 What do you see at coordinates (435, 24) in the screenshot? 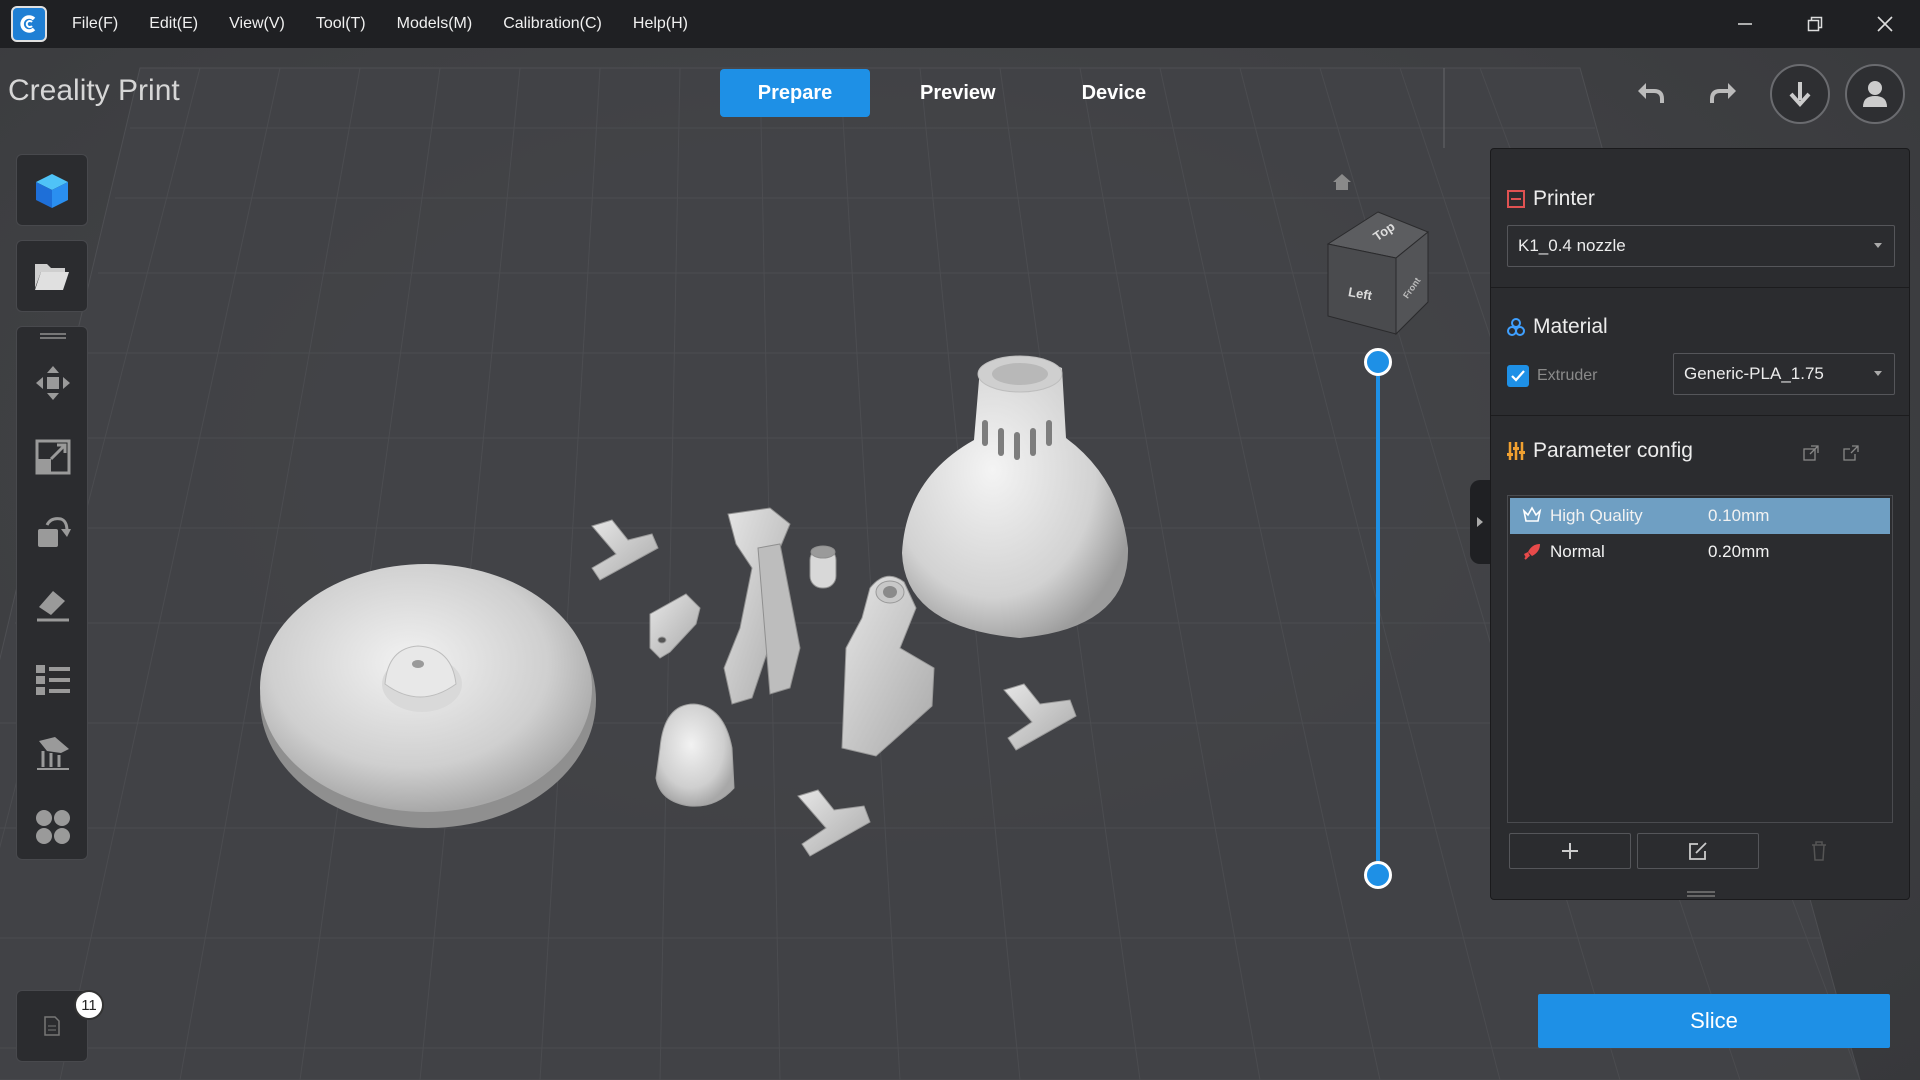
I see `menu-models: Models(M)` at bounding box center [435, 24].